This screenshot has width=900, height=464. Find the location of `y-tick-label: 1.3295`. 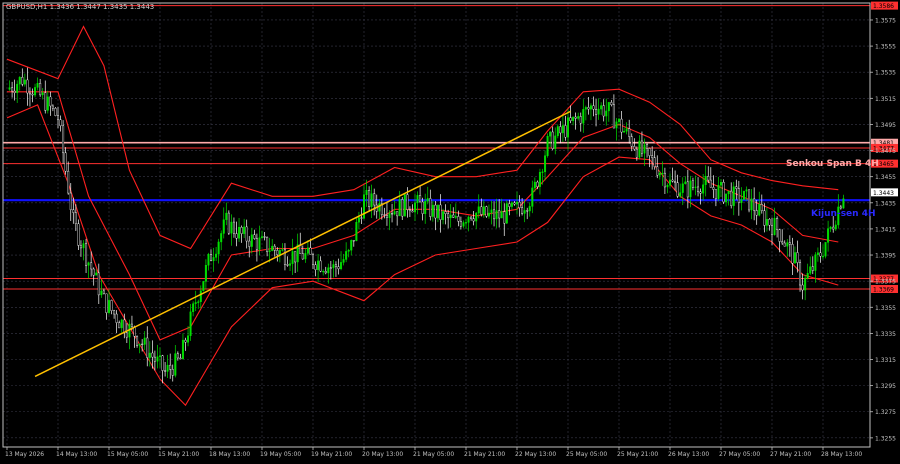

y-tick-label: 1.3295 is located at coordinates (885, 386).